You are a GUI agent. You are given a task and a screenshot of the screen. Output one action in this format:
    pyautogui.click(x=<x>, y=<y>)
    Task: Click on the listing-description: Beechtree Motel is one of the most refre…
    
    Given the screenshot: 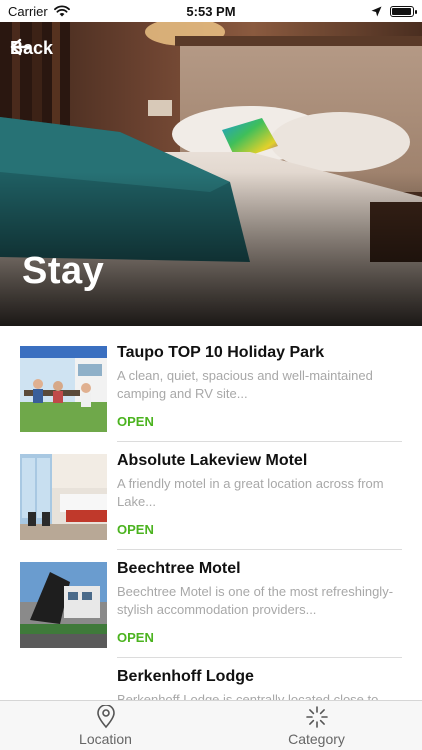 What is the action you would take?
    pyautogui.click(x=255, y=600)
    